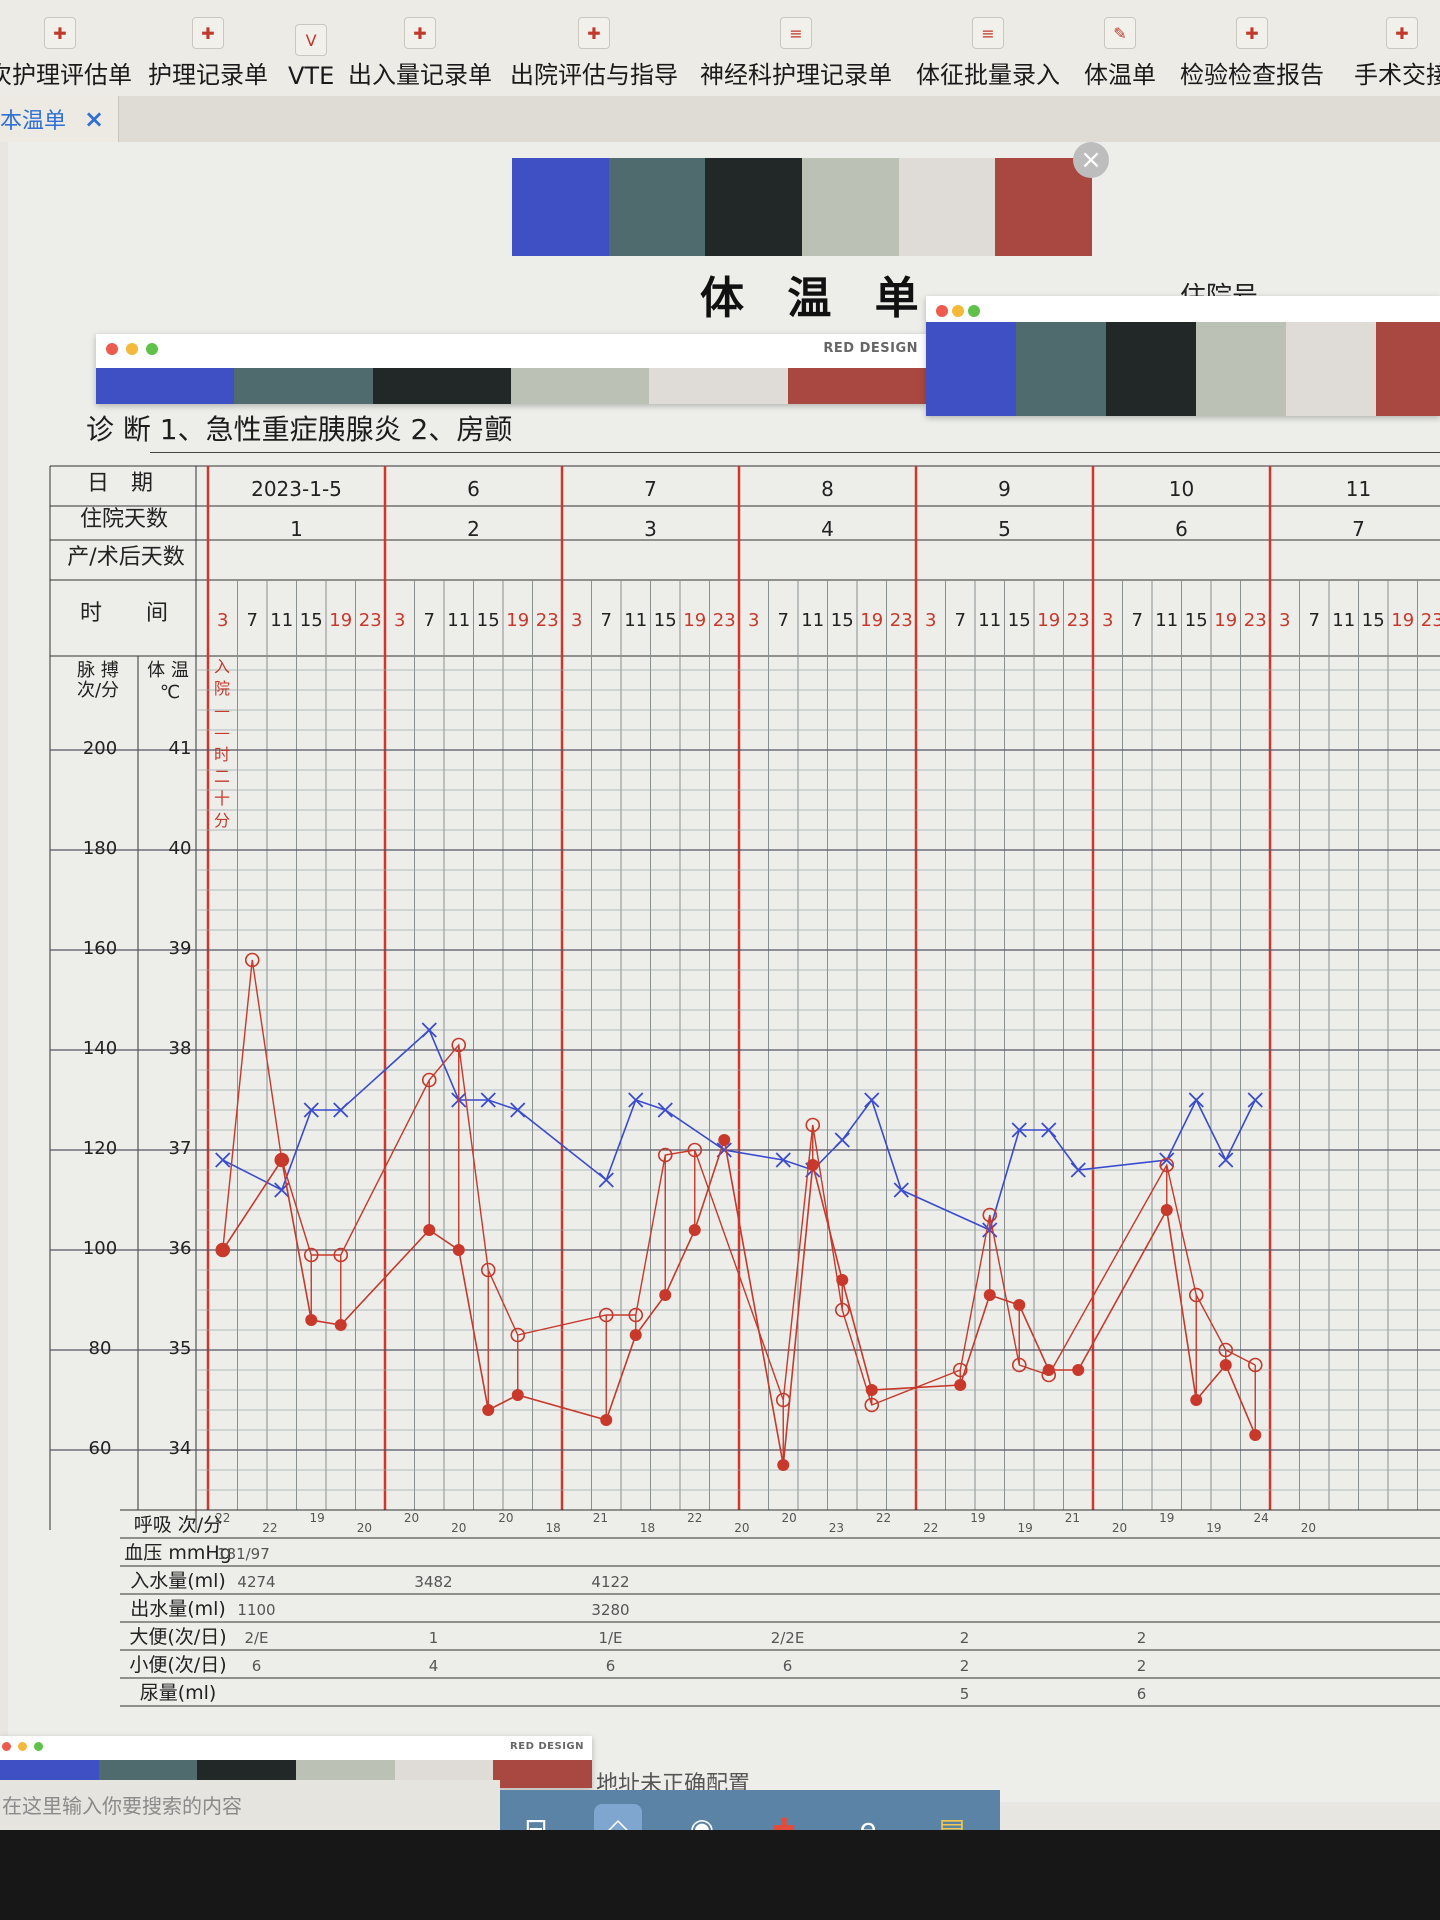 This screenshot has height=1920, width=1440. What do you see at coordinates (1004, 529) in the screenshot?
I see `day-stay: 5` at bounding box center [1004, 529].